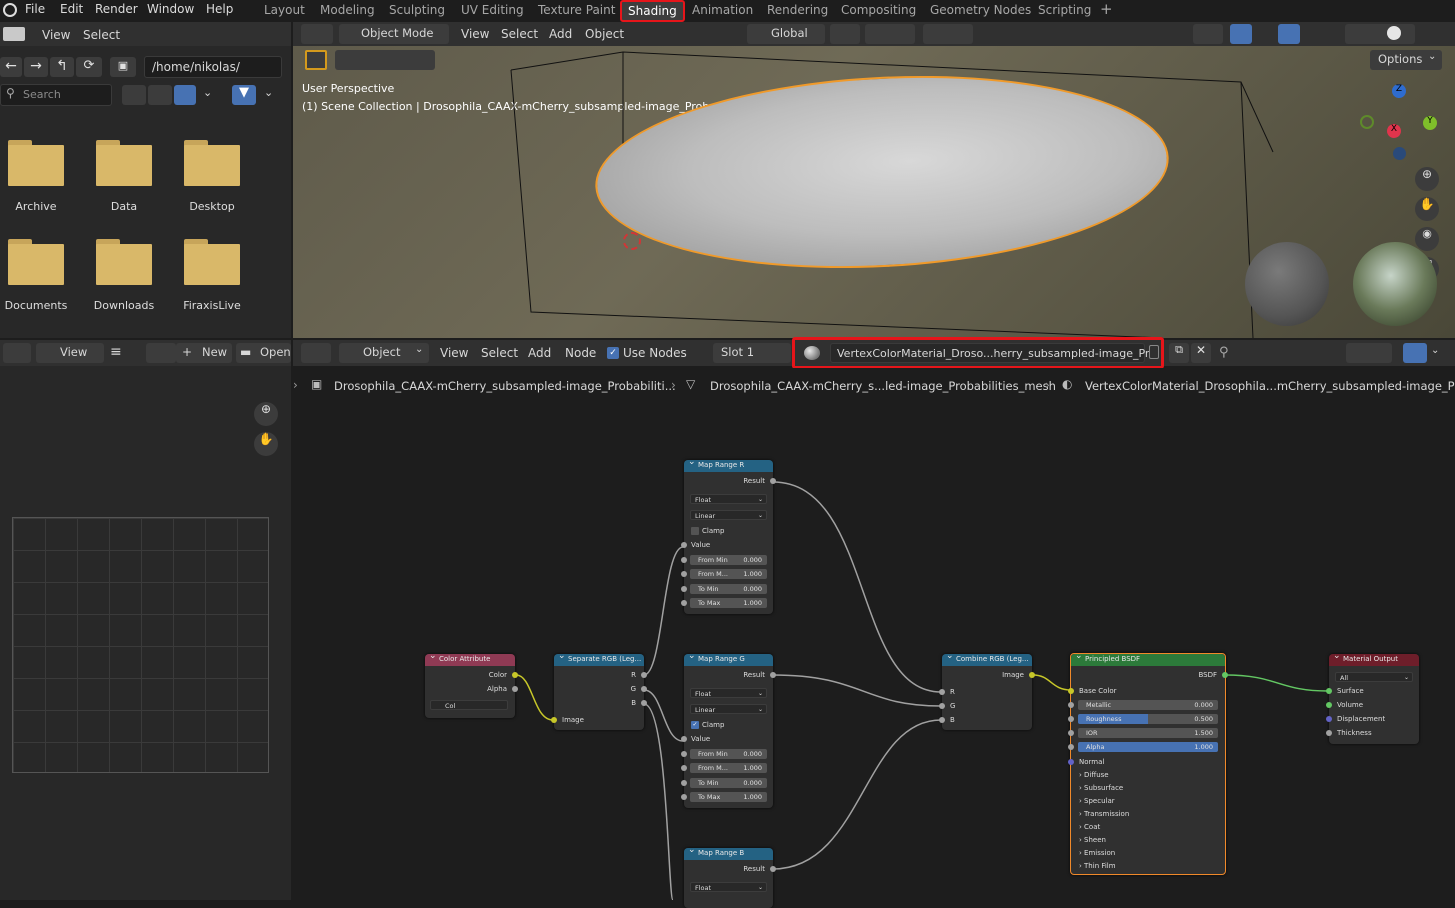  I want to click on menu-window: Window, so click(170, 9).